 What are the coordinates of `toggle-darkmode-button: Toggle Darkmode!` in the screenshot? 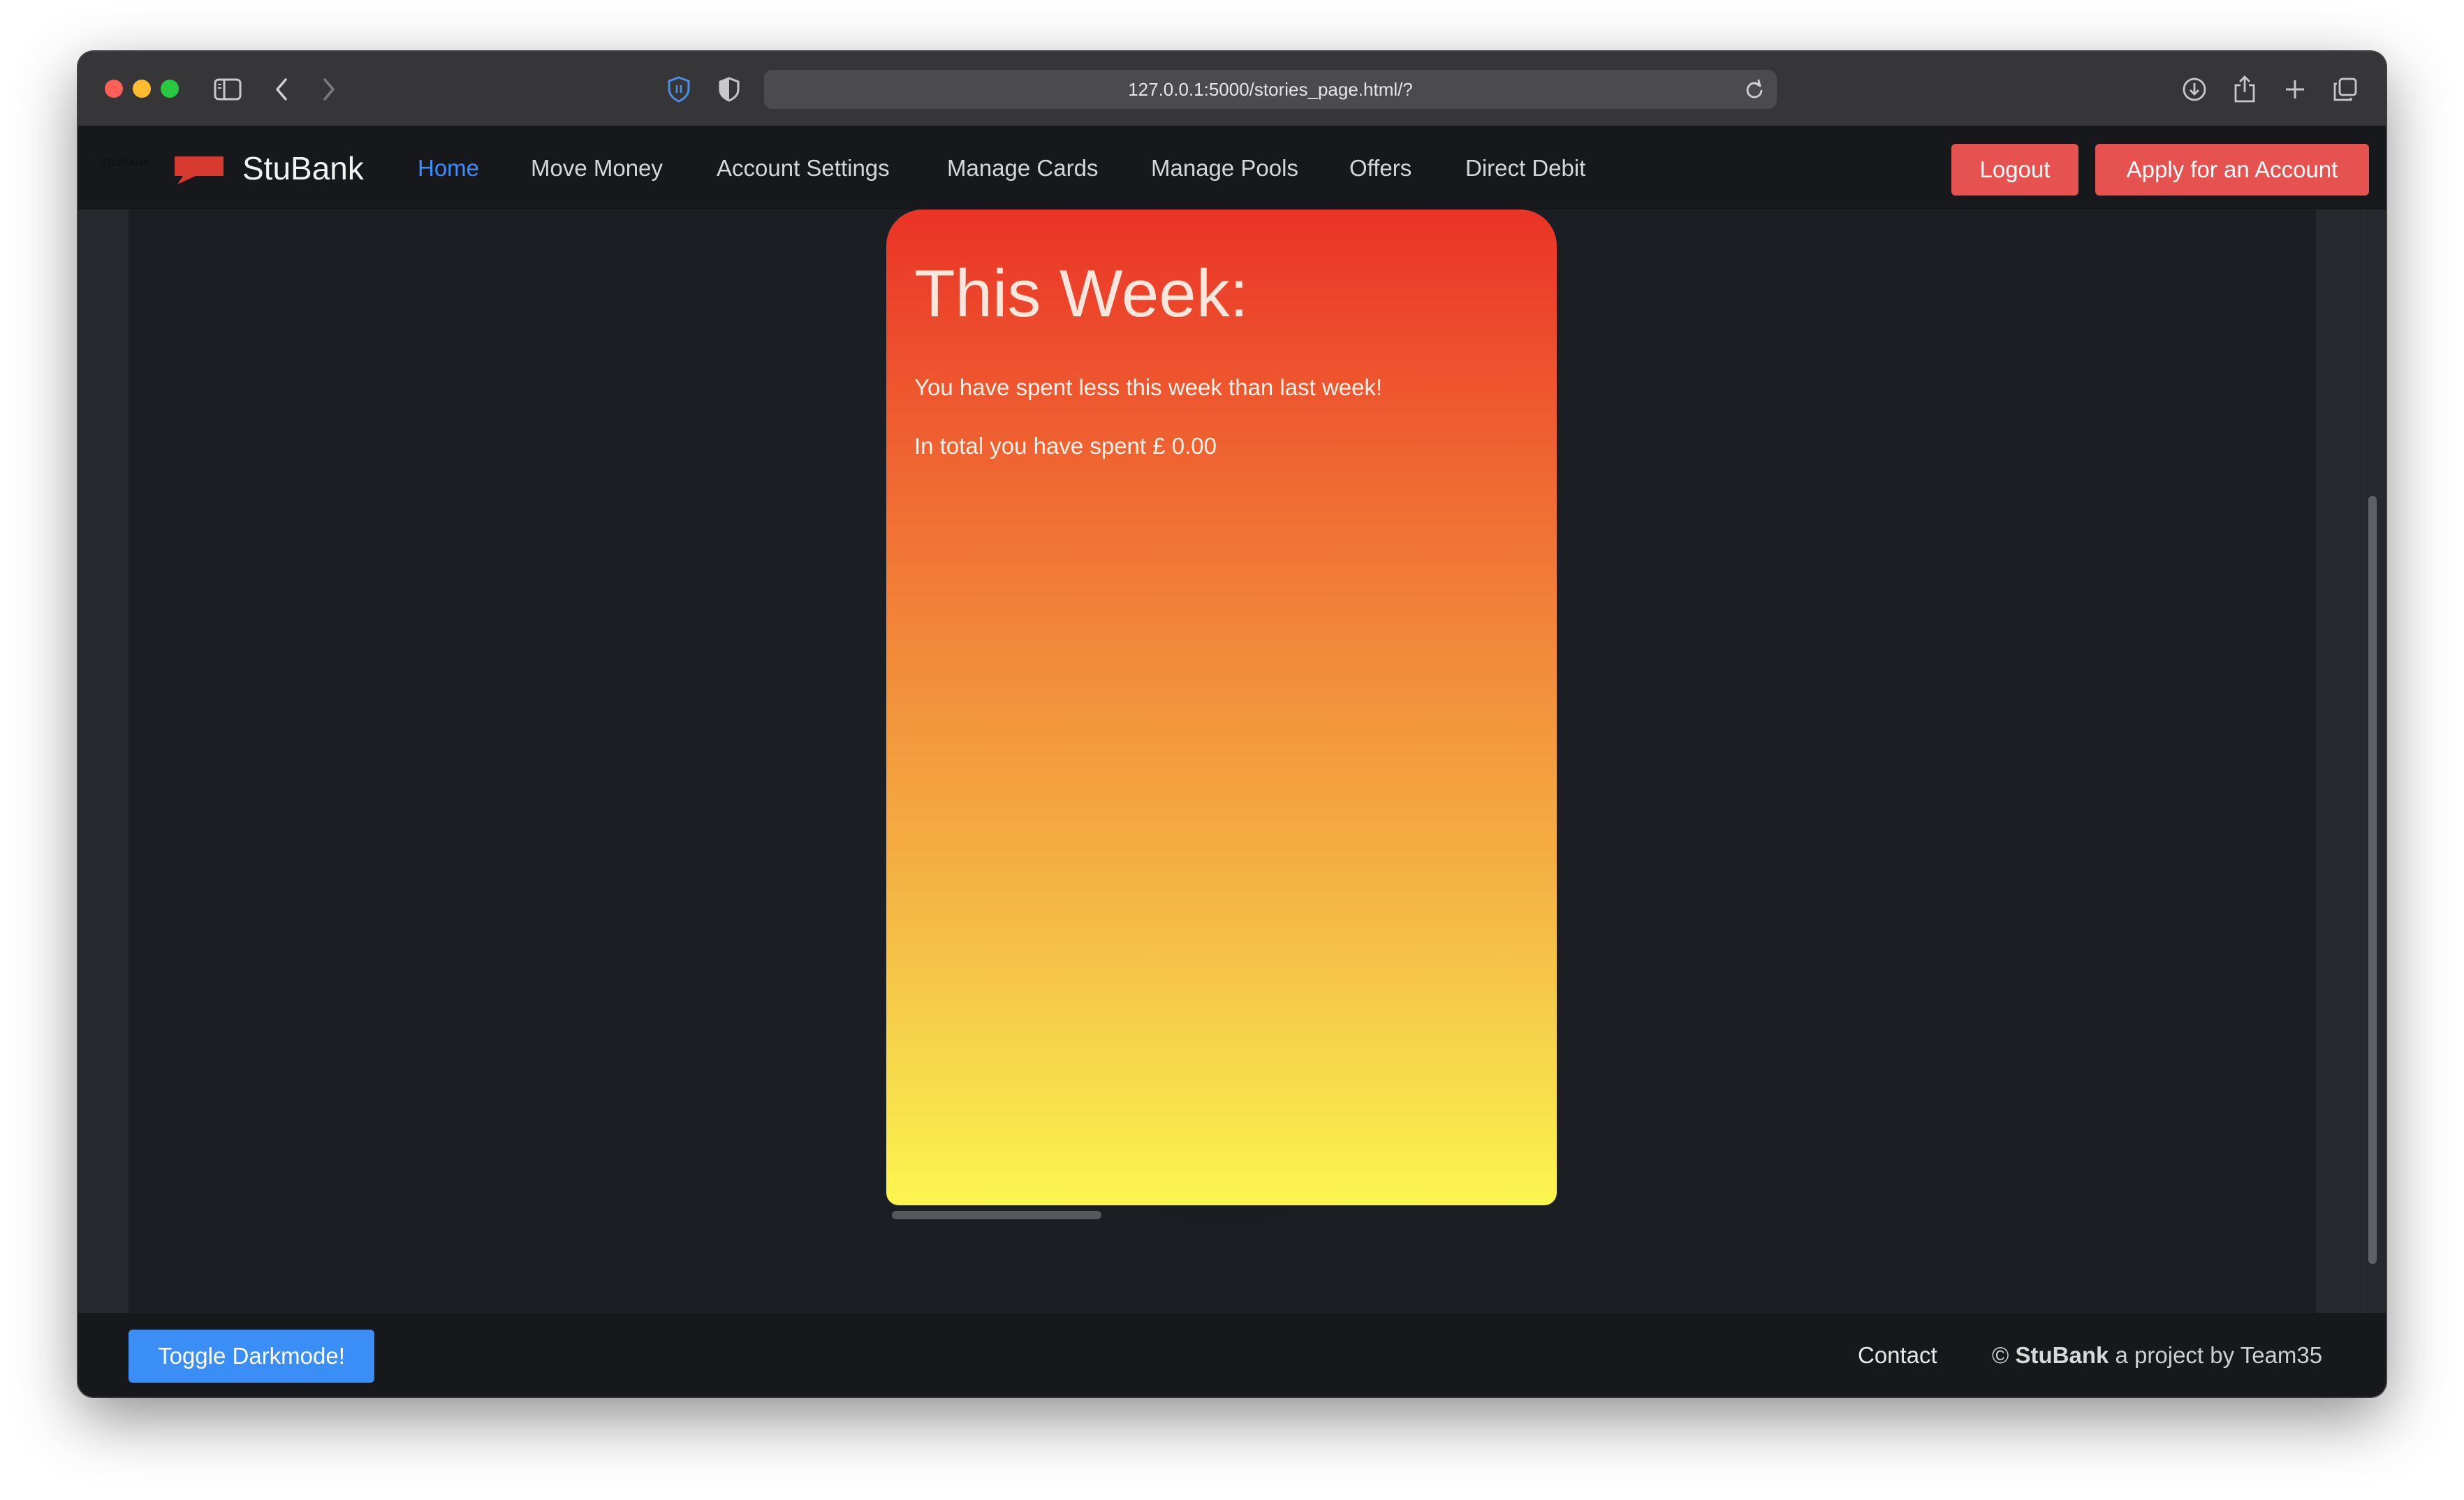 It's located at (251, 1356).